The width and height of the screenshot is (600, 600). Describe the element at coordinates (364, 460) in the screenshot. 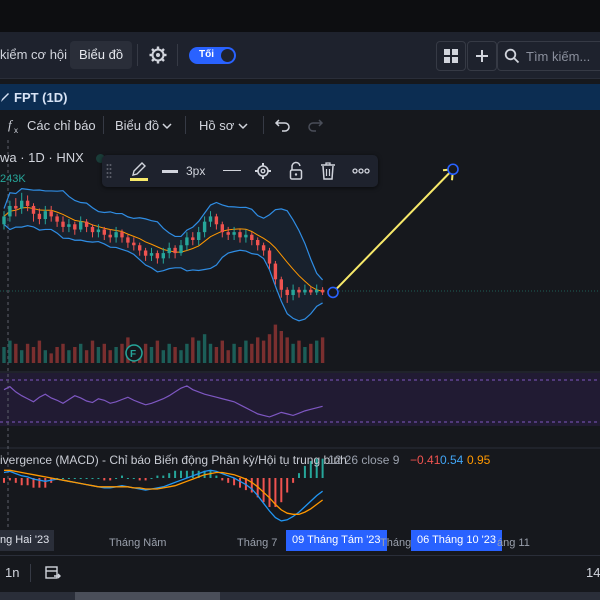

I see `macd-params: 12 26 close 9` at that location.